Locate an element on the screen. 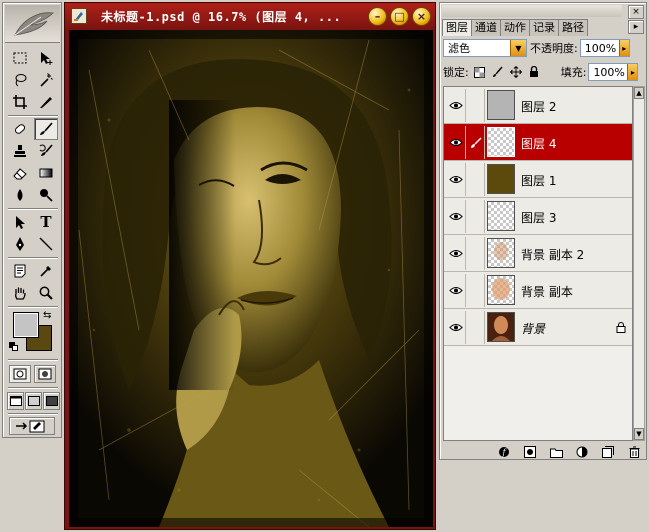 The height and width of the screenshot is (532, 649). blend-mode-select: 滤色 ▼ is located at coordinates (485, 48).